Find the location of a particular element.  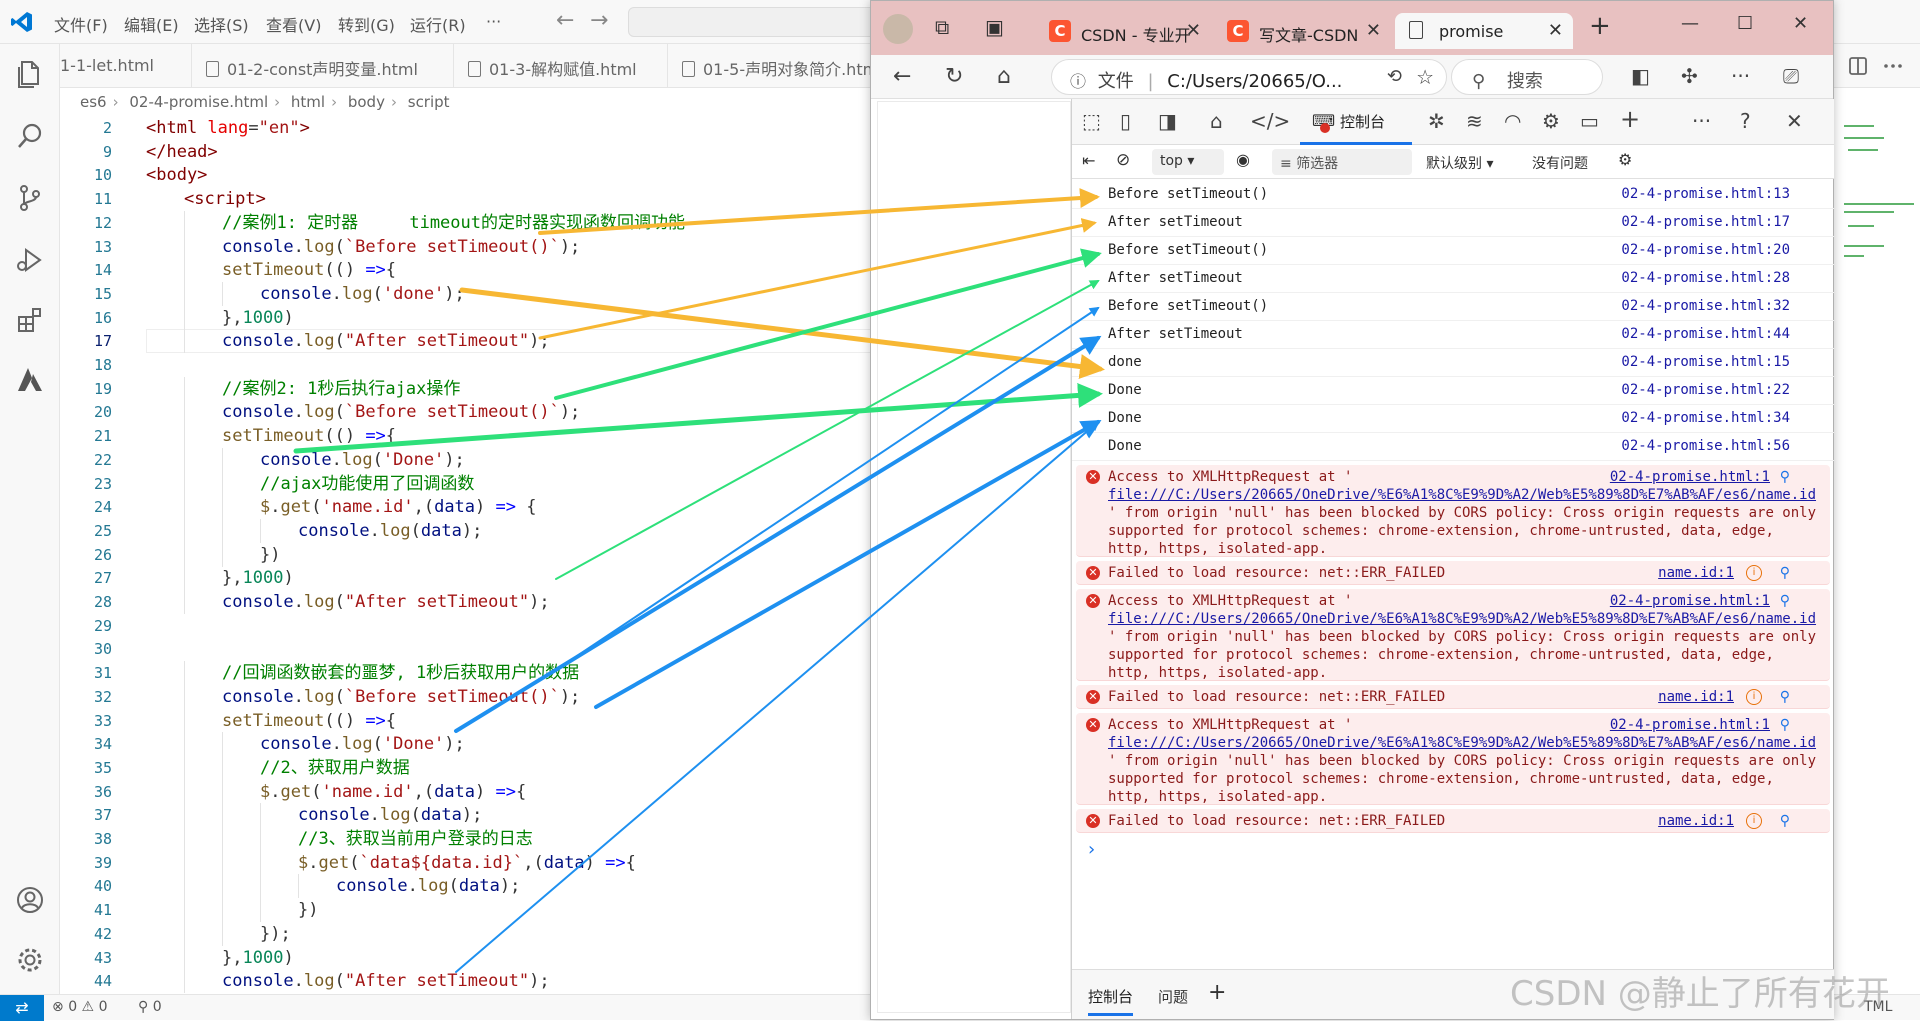

tab-const: 01-2-const声明变量.html is located at coordinates (323, 66).